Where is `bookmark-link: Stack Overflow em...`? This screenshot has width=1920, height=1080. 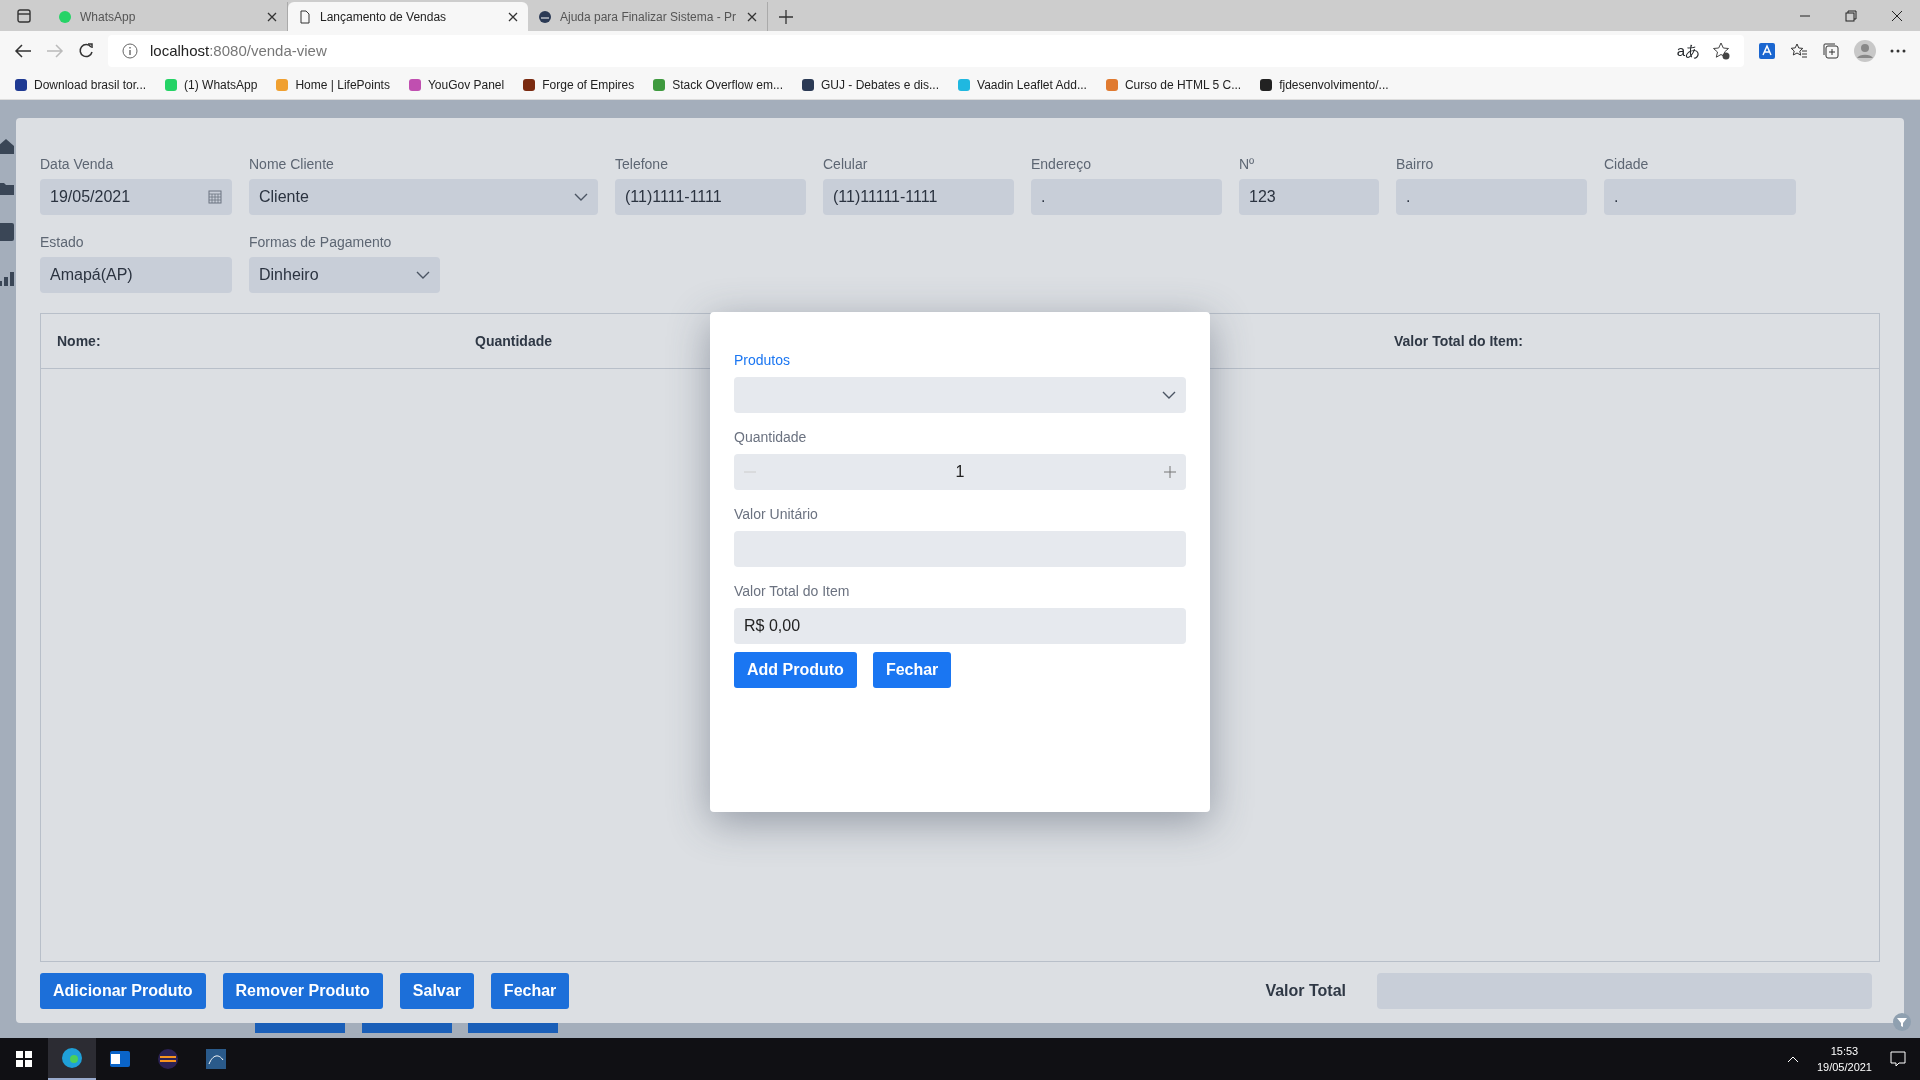 bookmark-link: Stack Overflow em... is located at coordinates (717, 85).